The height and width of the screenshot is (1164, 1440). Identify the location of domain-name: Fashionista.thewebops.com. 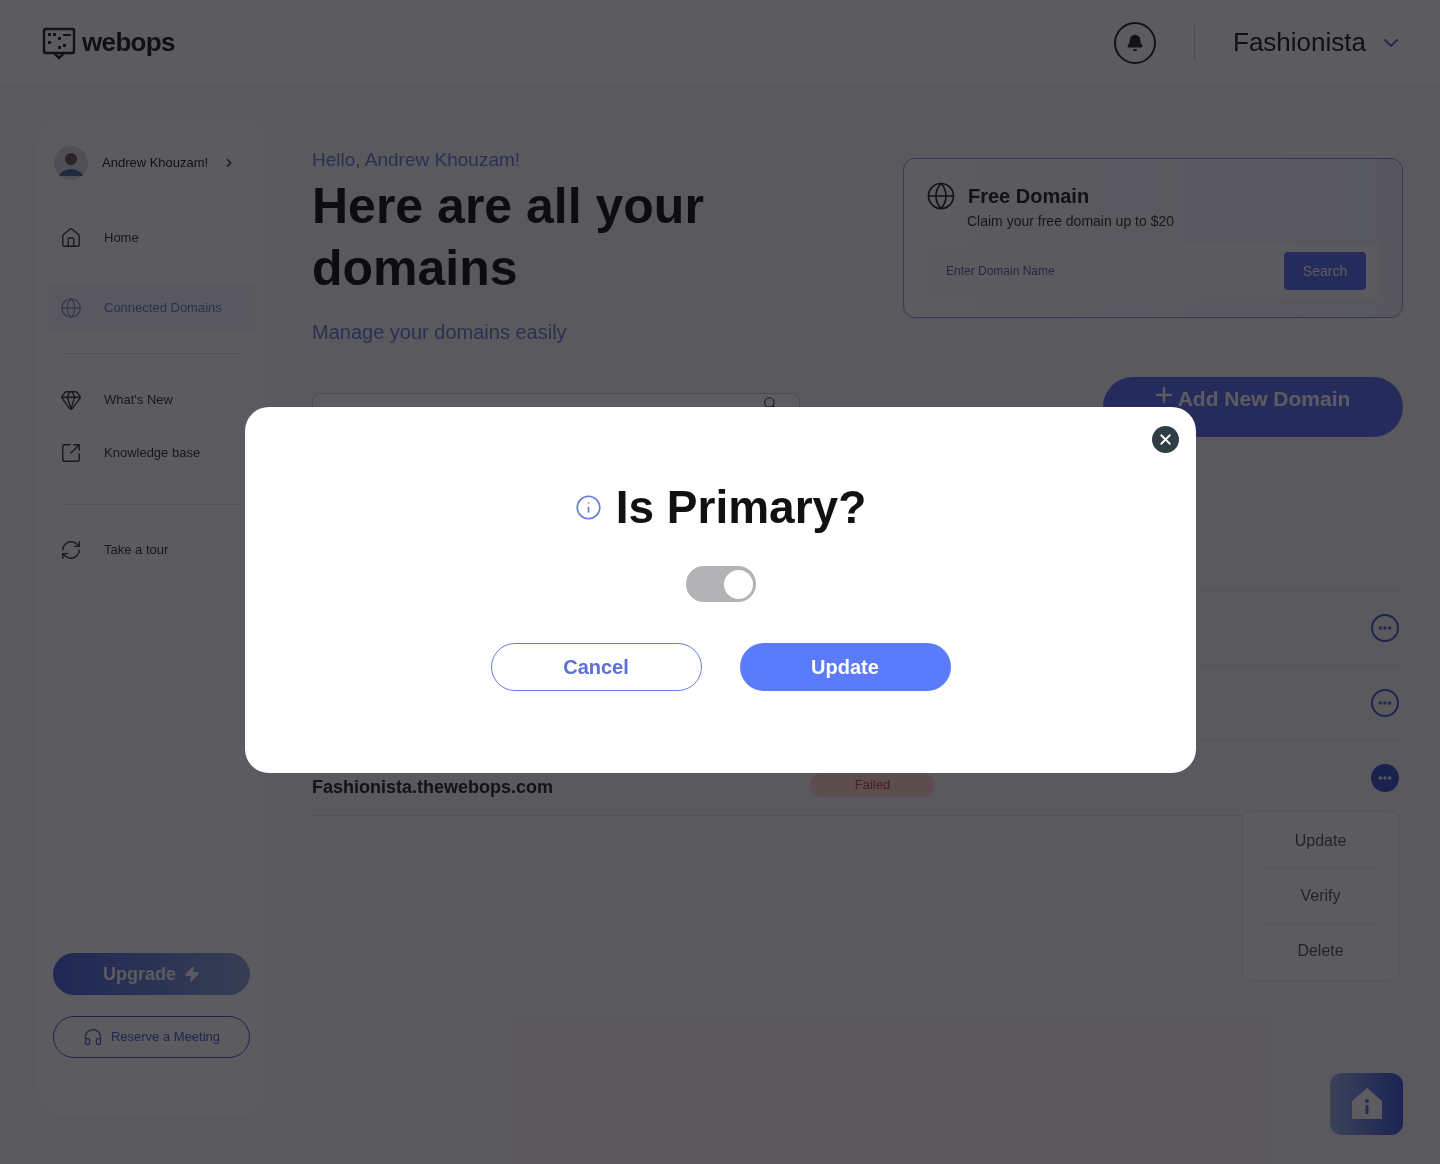
(433, 787).